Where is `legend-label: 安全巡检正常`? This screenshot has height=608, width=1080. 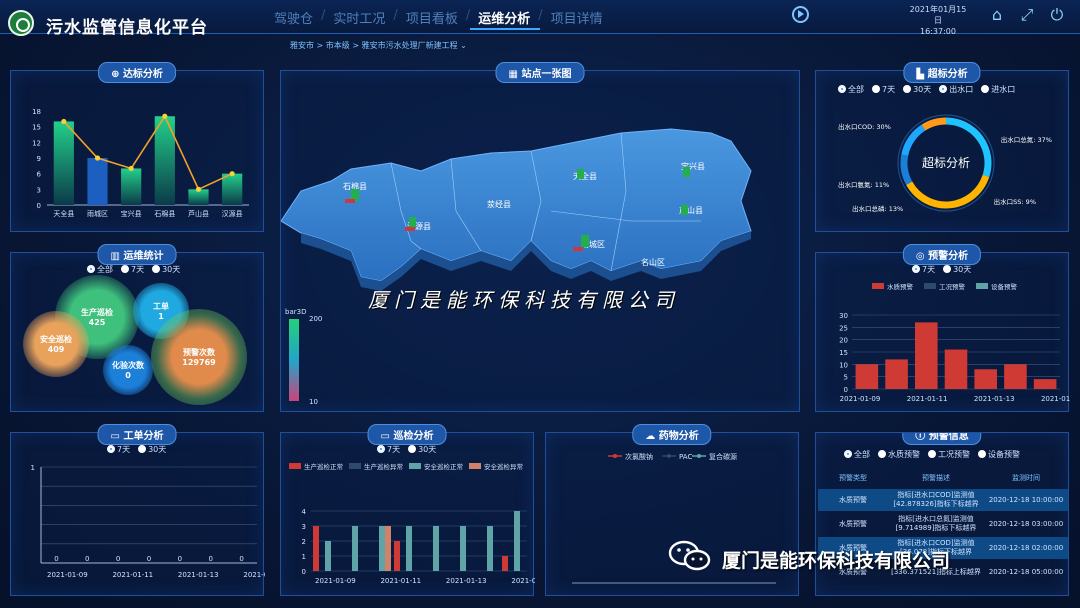
legend-label: 安全巡检正常 is located at coordinates (443, 466).